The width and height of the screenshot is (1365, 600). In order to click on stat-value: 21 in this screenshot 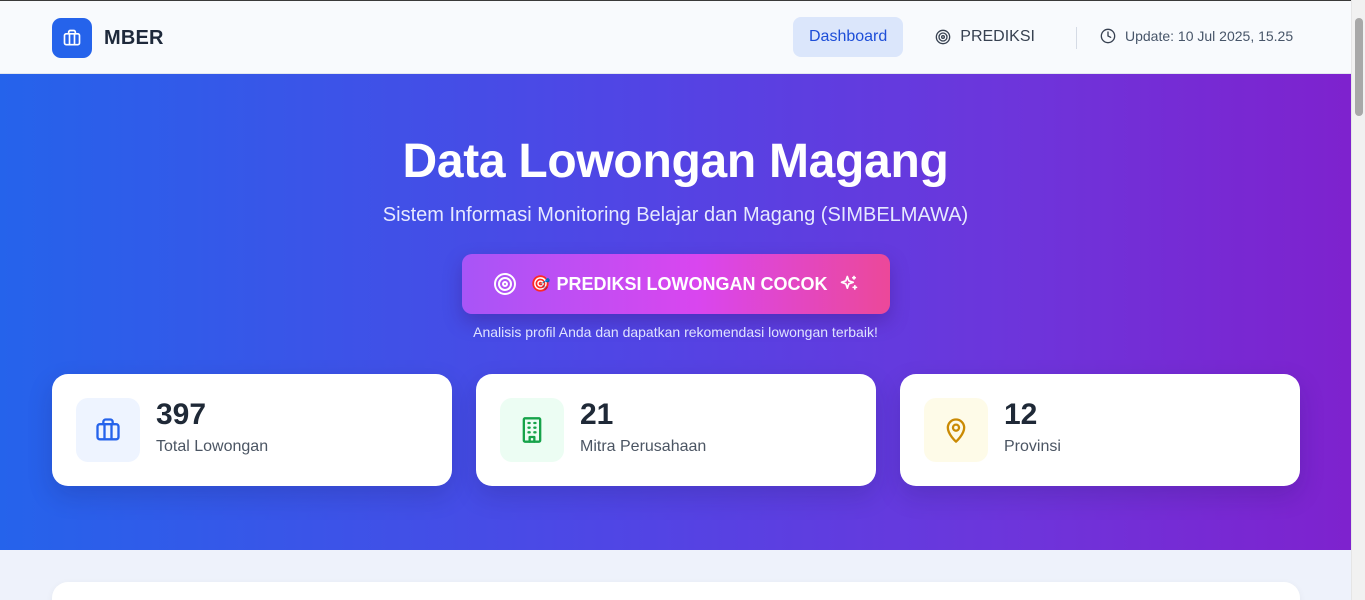, I will do `click(597, 414)`.